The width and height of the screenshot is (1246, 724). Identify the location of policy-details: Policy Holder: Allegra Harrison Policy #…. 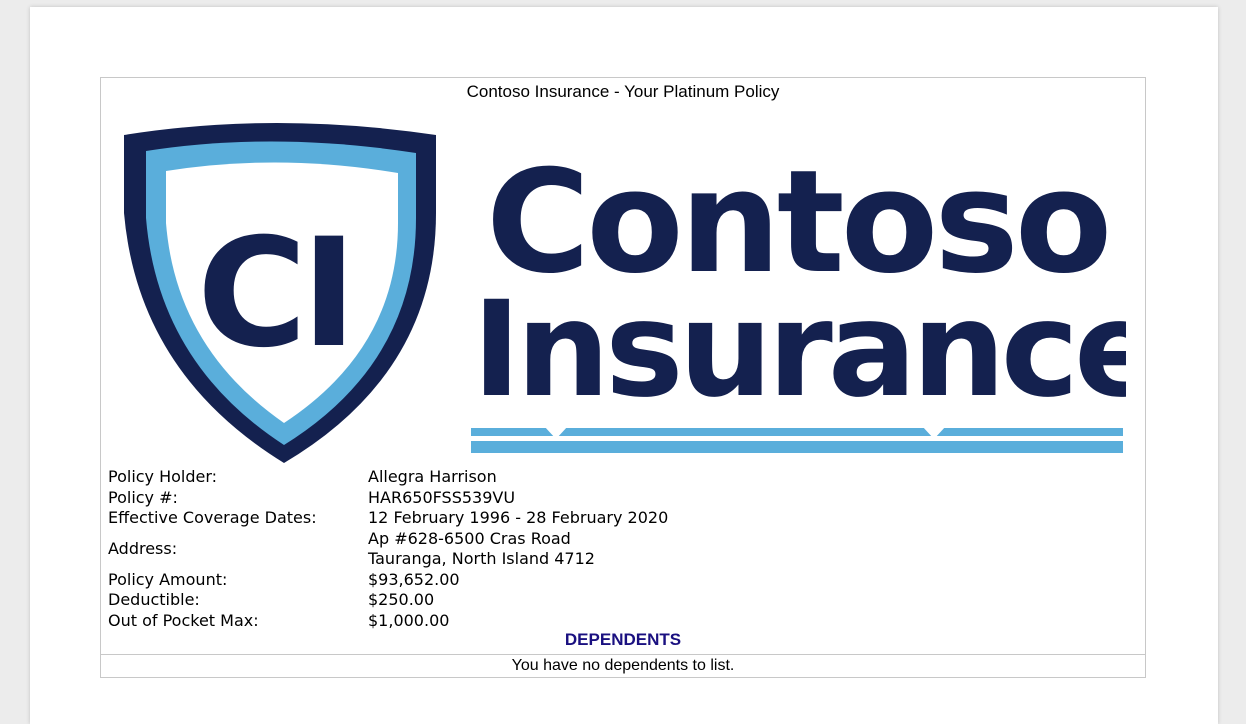
(388, 549).